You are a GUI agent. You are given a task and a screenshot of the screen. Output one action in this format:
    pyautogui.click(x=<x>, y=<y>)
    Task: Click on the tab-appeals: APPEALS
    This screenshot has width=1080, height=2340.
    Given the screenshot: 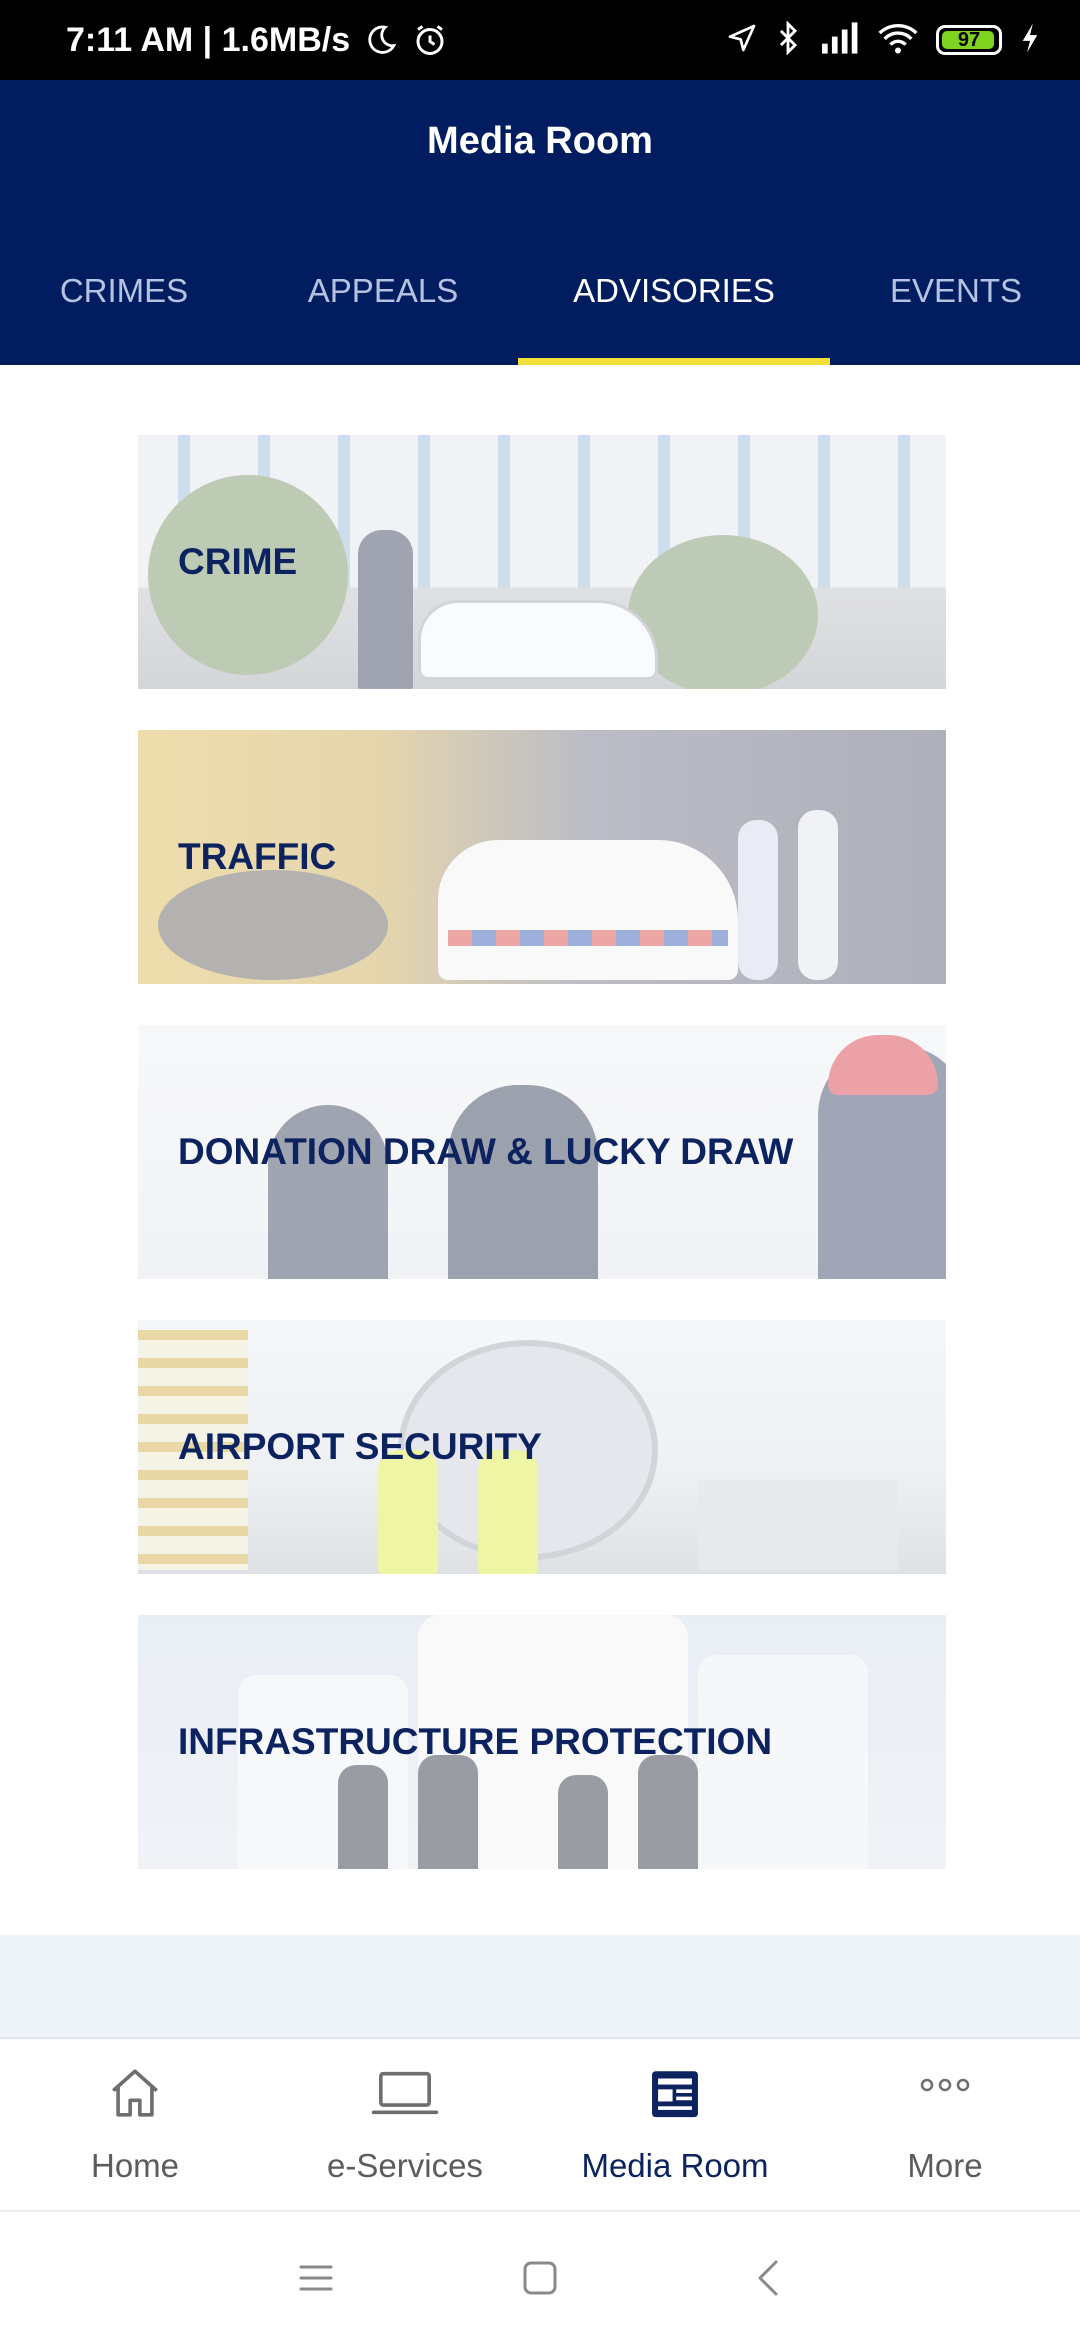 What is the action you would take?
    pyautogui.click(x=383, y=302)
    